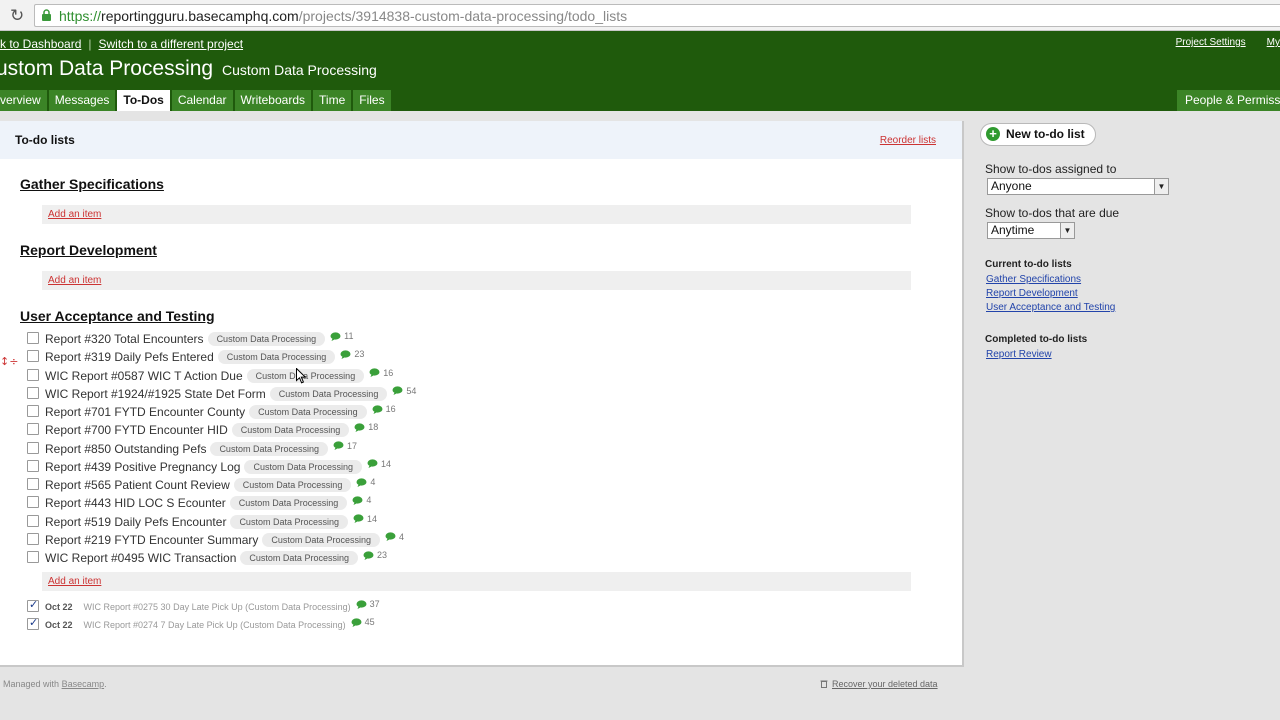 The width and height of the screenshot is (1280, 720). I want to click on project-settings-link: Project Settings, so click(1211, 42).